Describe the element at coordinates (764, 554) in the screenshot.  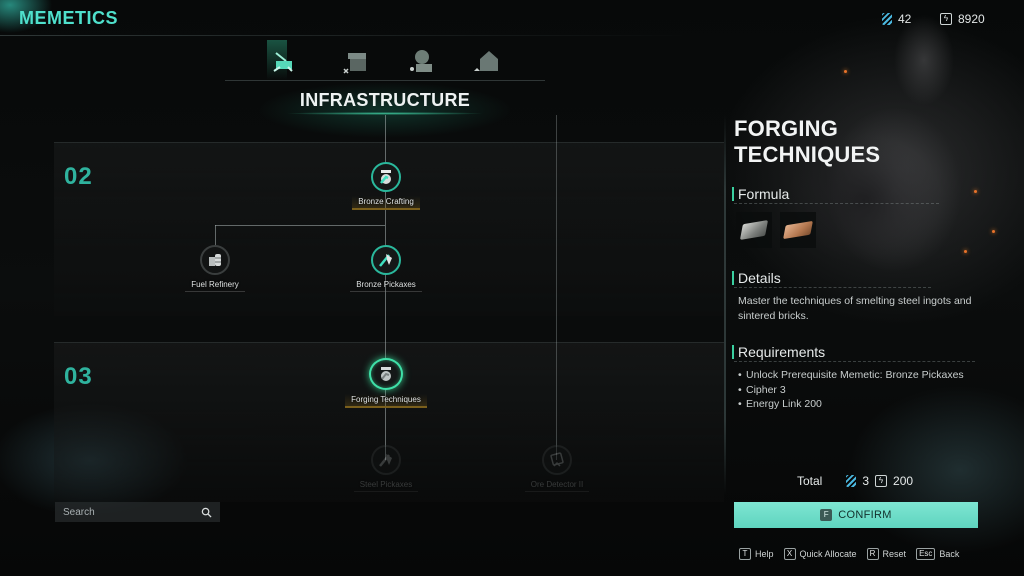
I see `hint-label: Help` at that location.